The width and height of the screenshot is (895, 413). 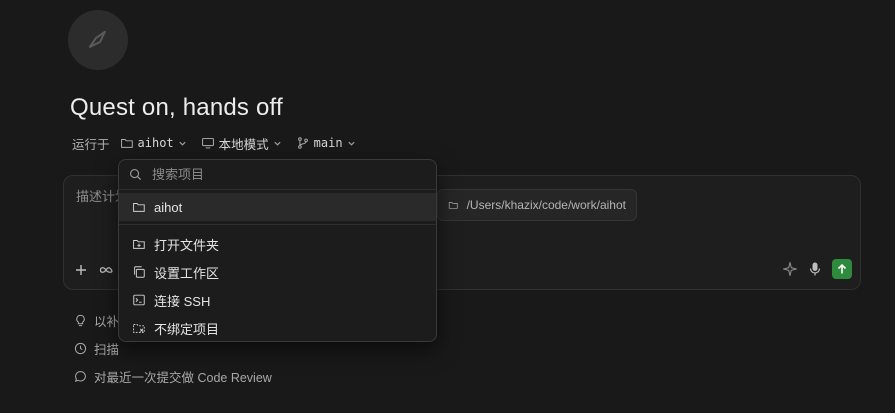 I want to click on suggestion-text: 以补, so click(x=107, y=321).